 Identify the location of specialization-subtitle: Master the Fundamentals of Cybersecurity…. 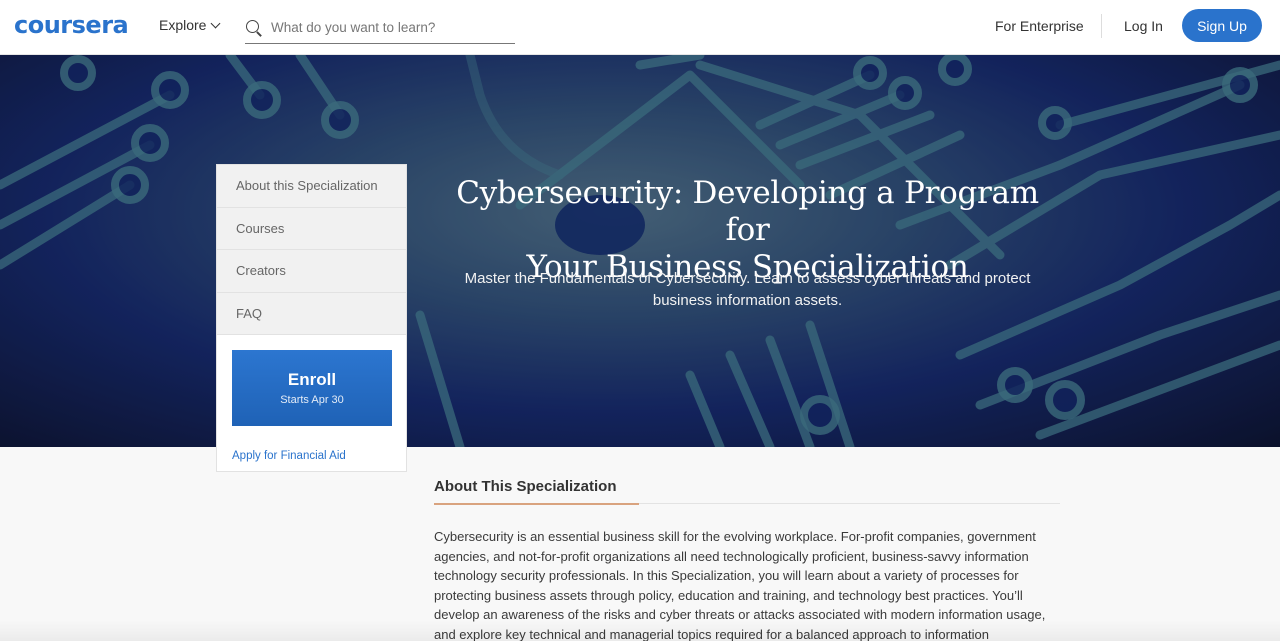
(747, 289).